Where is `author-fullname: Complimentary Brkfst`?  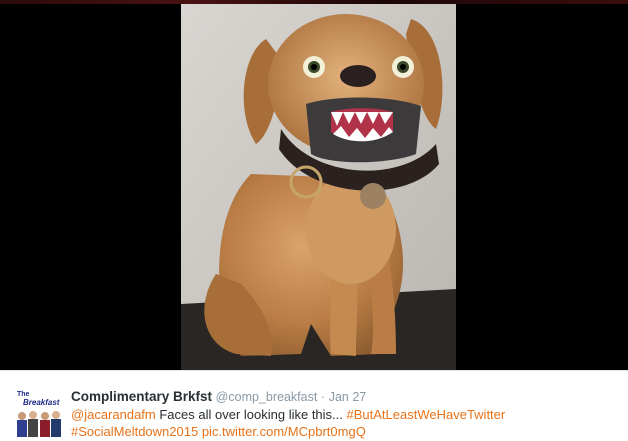
author-fullname: Complimentary Brkfst is located at coordinates (141, 396).